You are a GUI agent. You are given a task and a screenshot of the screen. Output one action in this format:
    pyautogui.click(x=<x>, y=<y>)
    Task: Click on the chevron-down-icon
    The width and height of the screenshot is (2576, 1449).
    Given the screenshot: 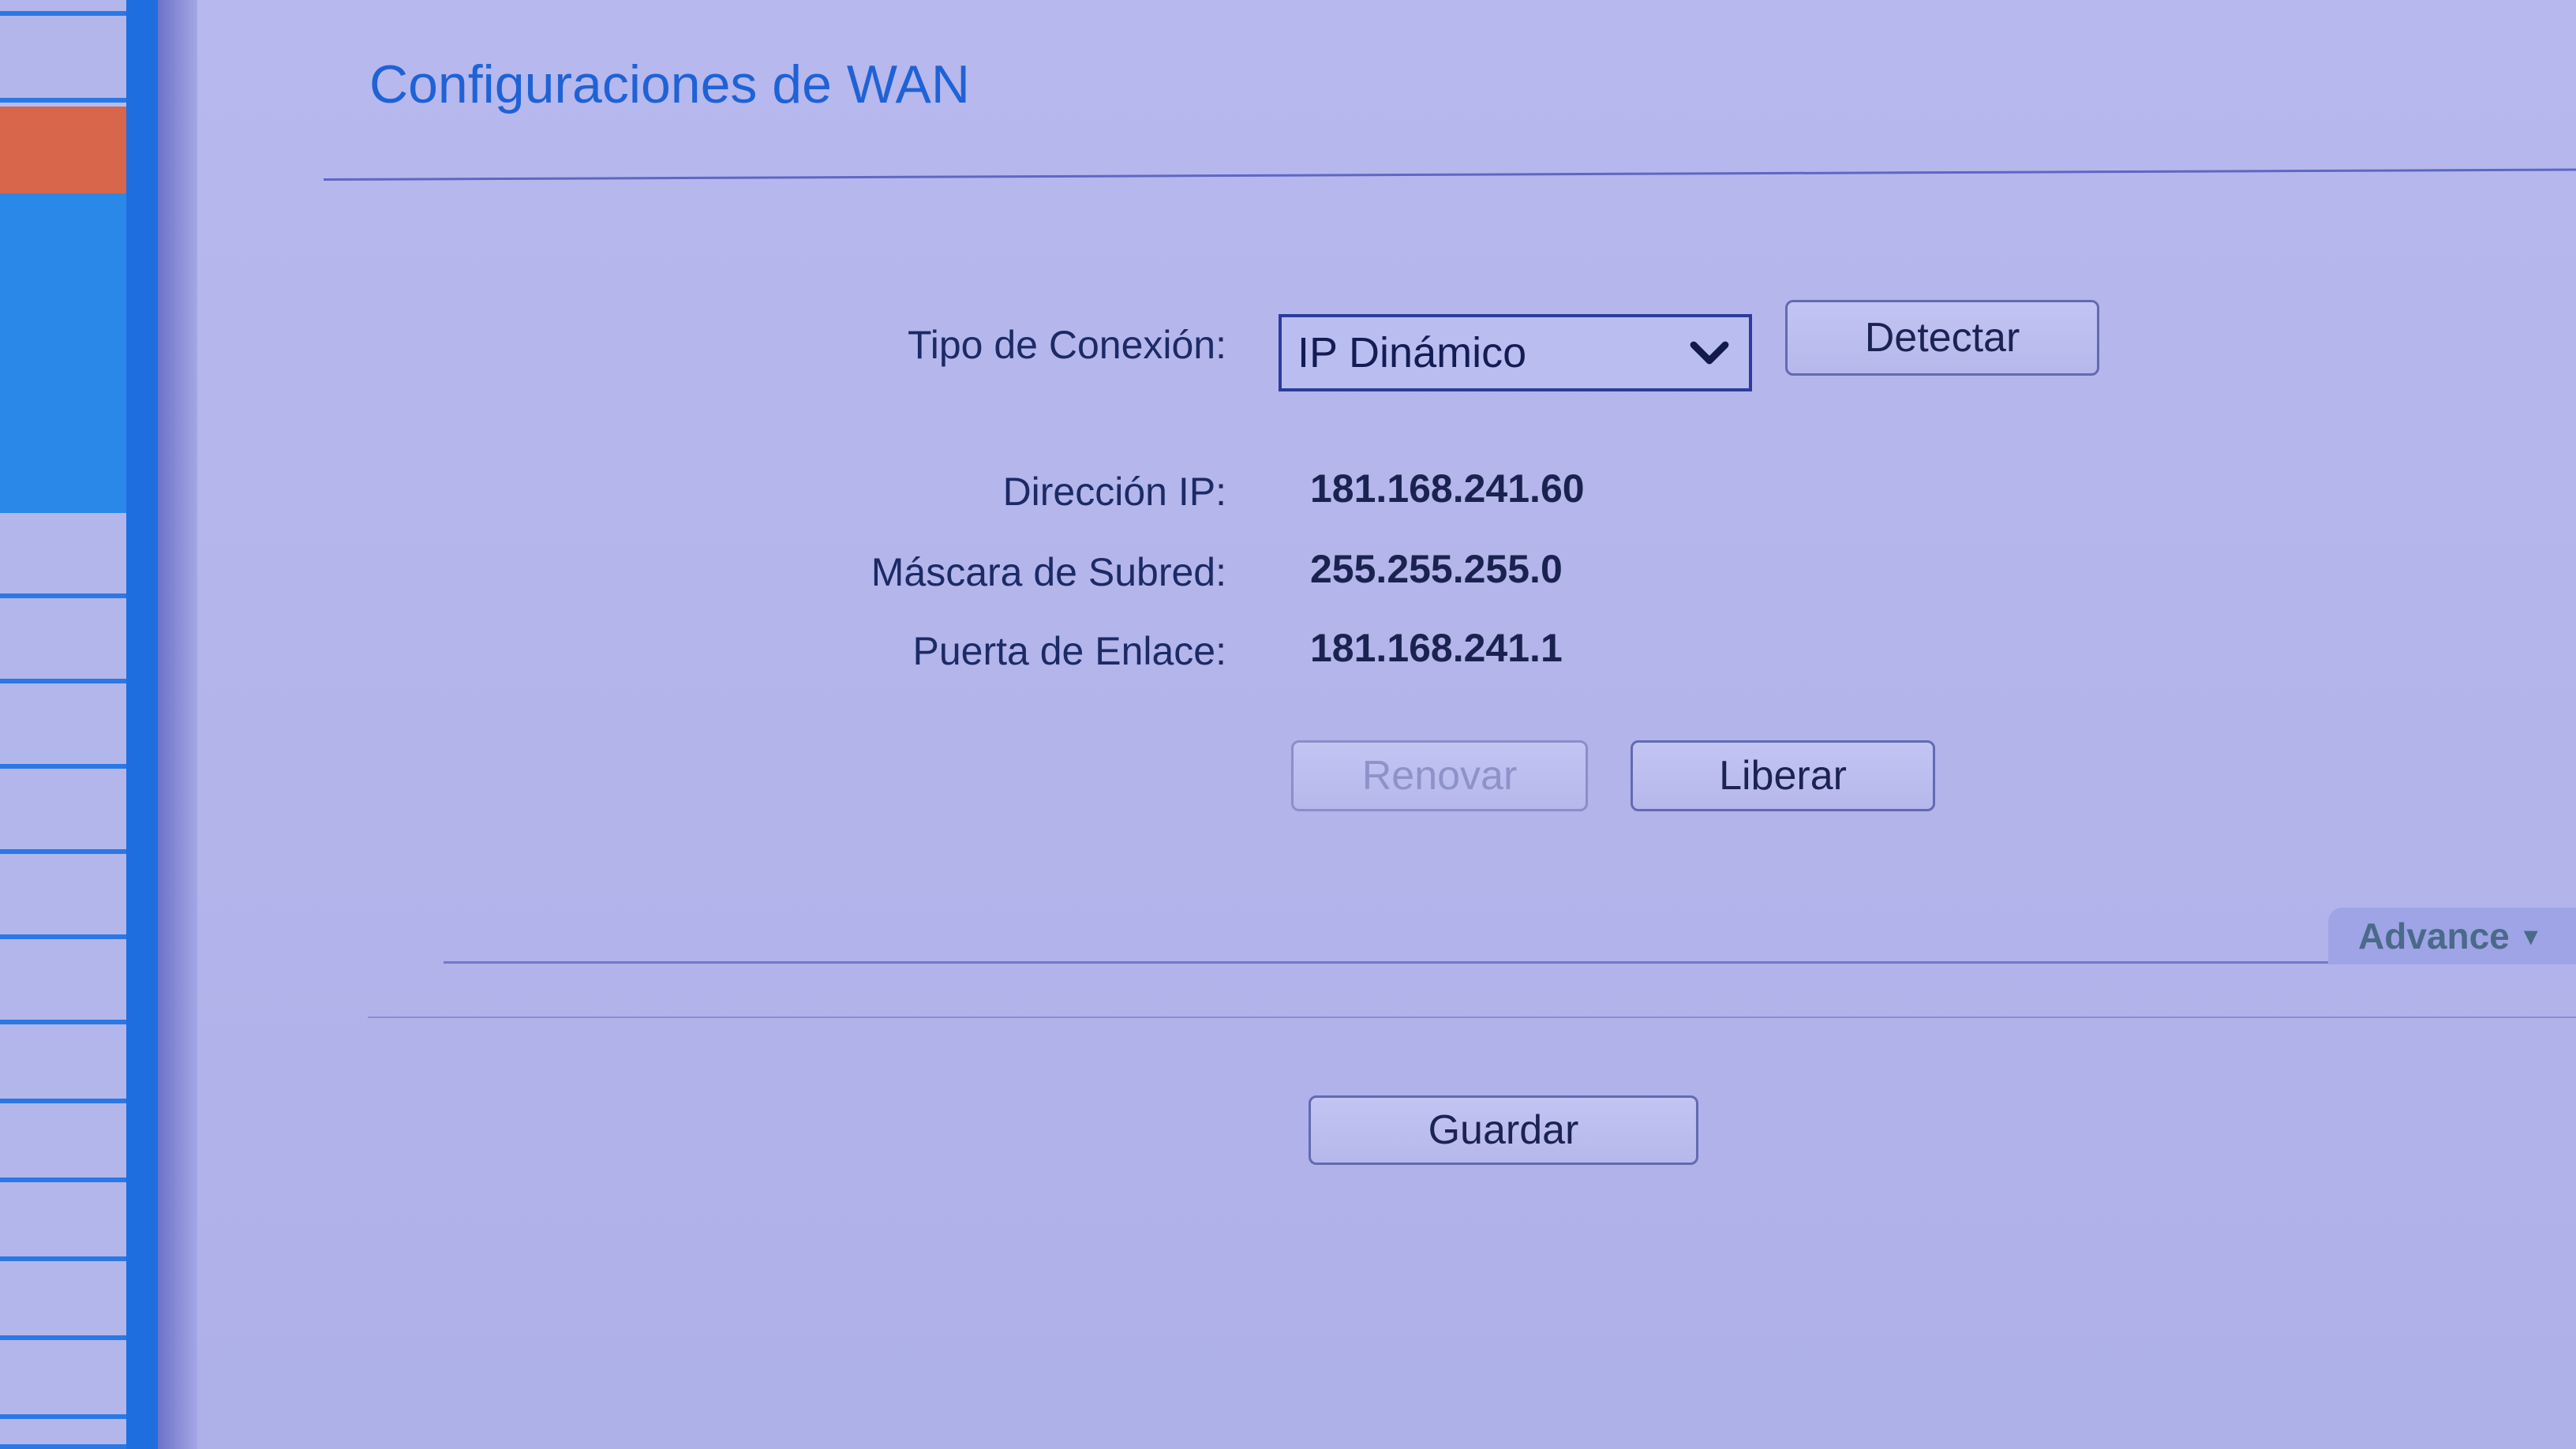 What is the action you would take?
    pyautogui.click(x=1709, y=353)
    